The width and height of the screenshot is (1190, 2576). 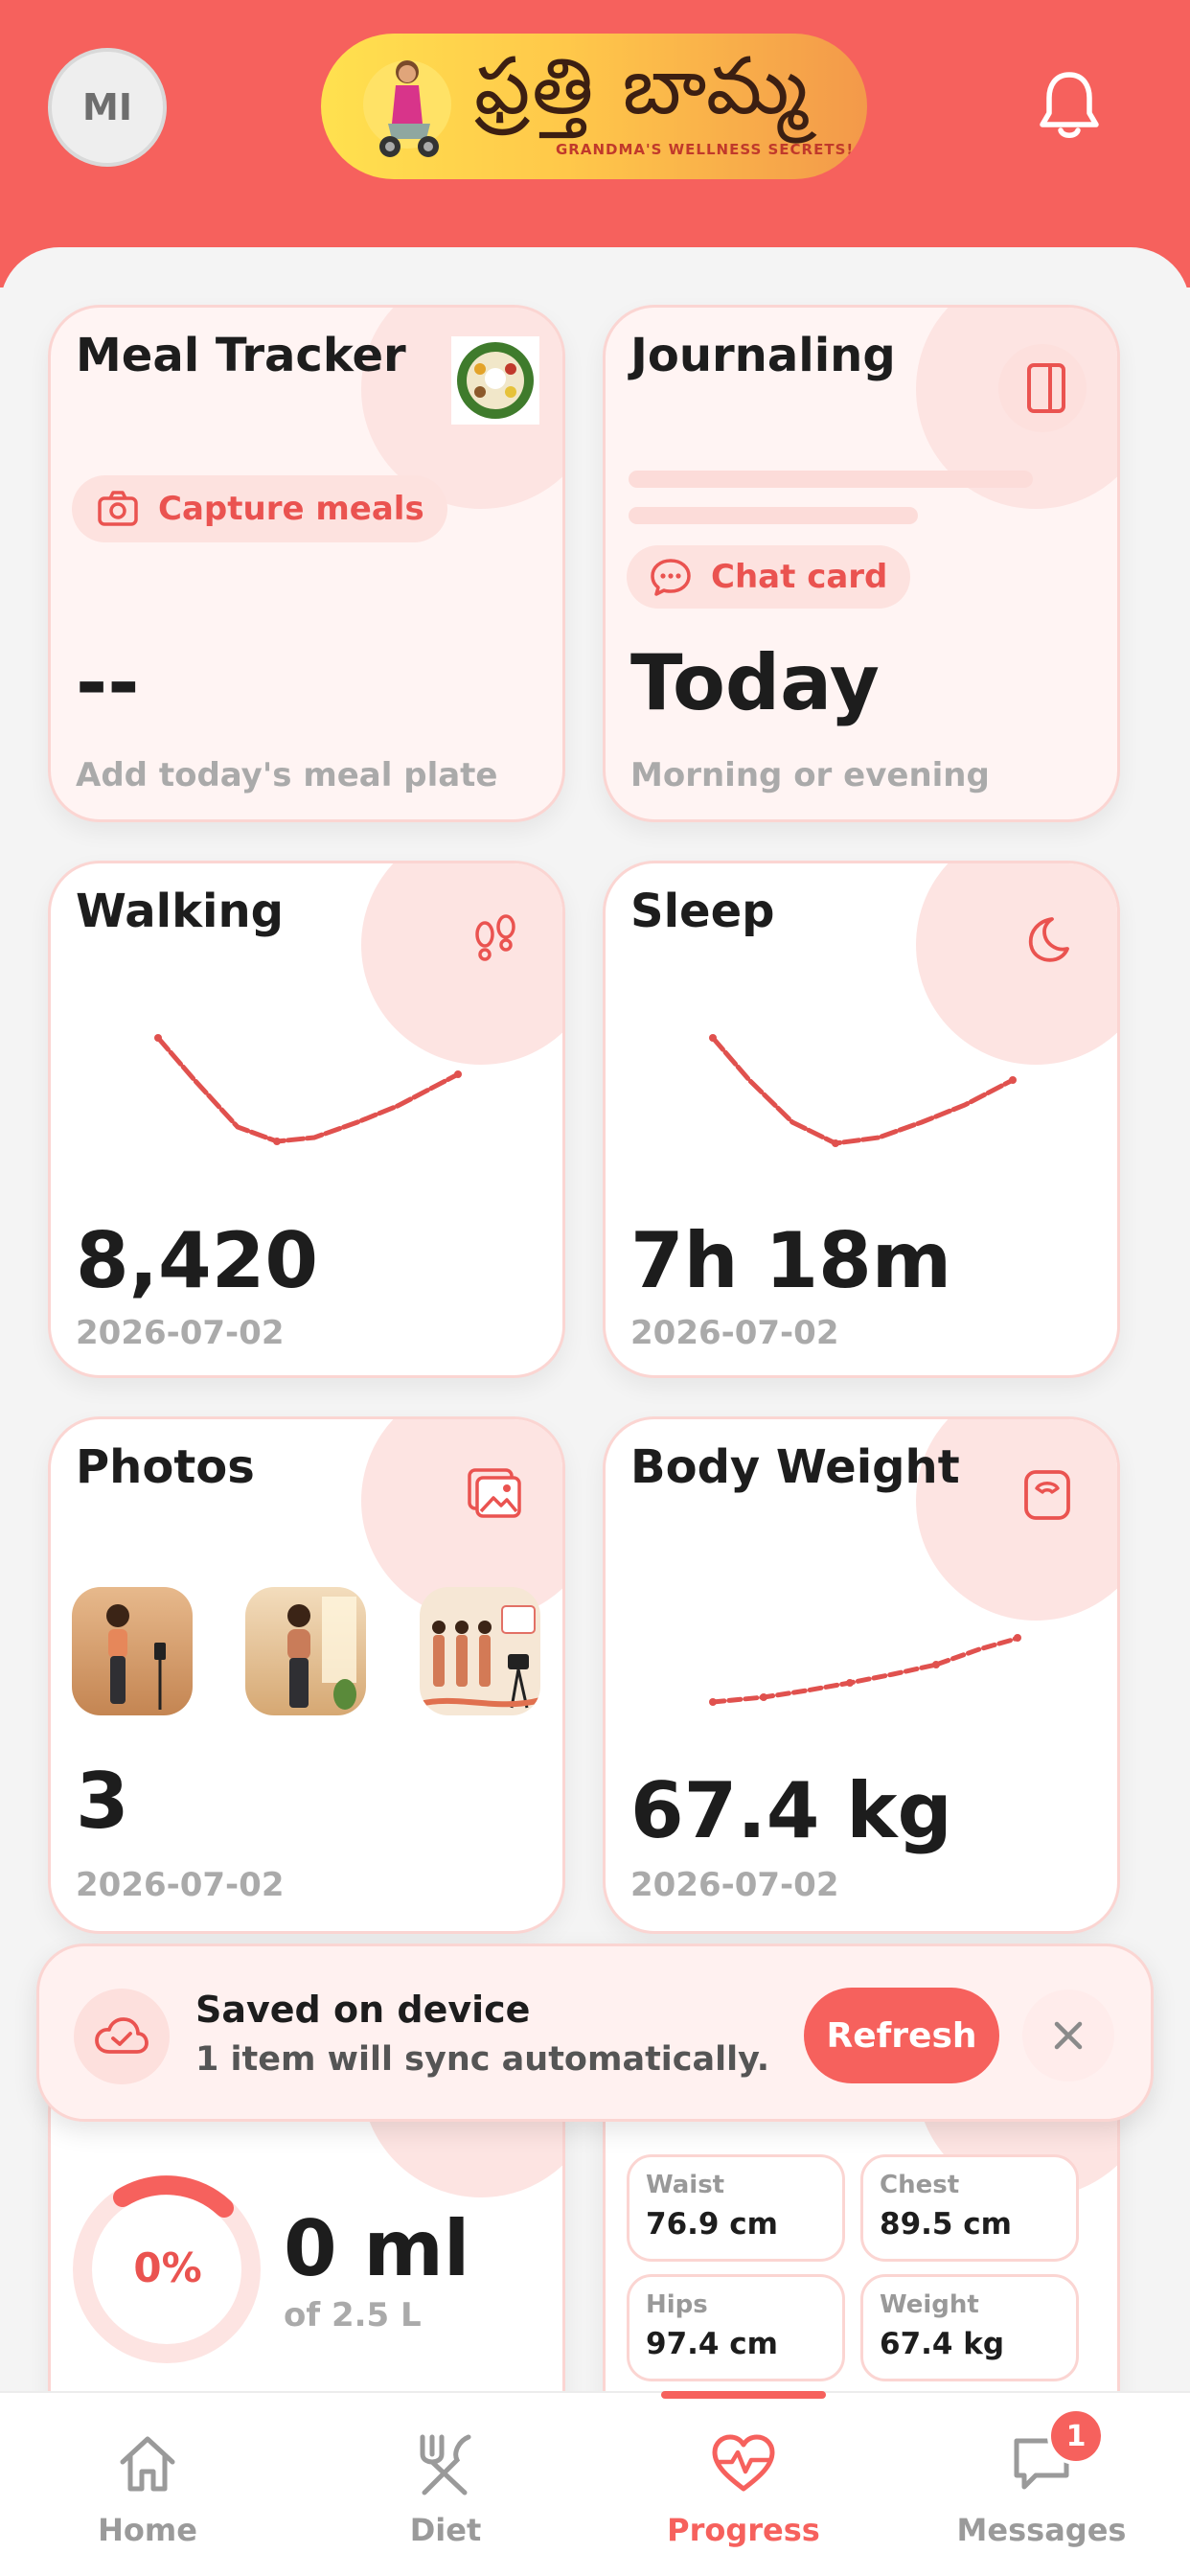 What do you see at coordinates (108, 682) in the screenshot?
I see `meal-value: --` at bounding box center [108, 682].